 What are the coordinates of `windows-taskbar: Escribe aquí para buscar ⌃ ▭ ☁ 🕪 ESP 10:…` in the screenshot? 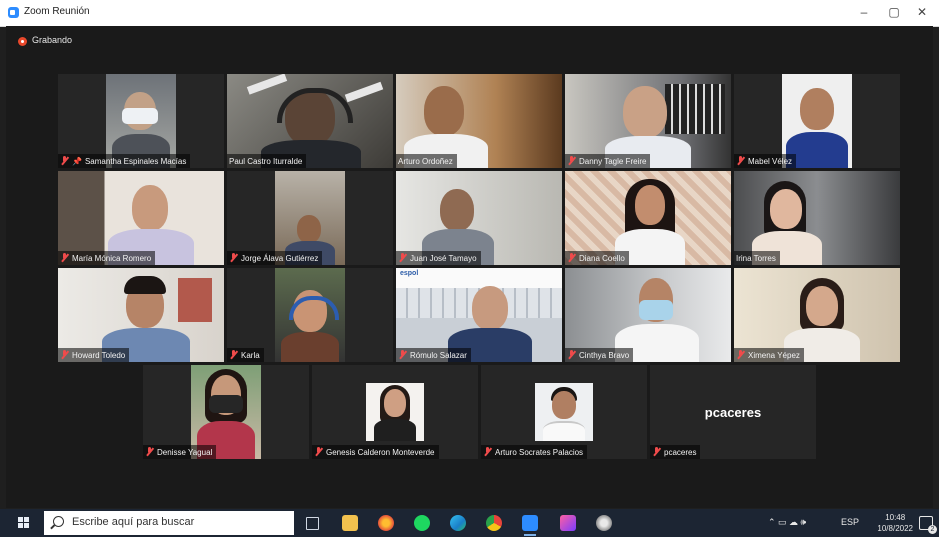 It's located at (469, 523).